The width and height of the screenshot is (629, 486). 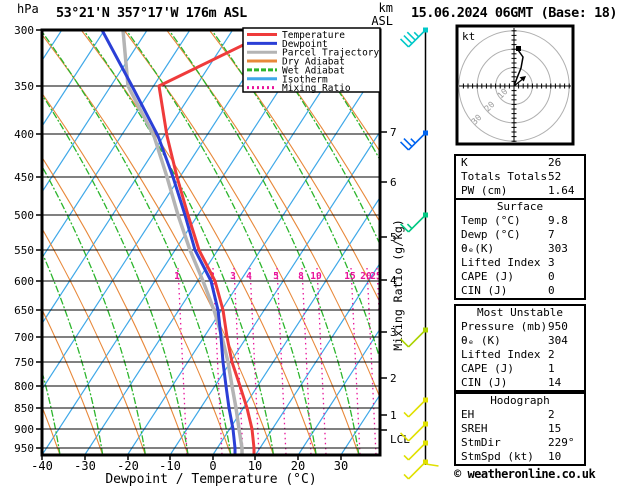 I want to click on temp-tick-label: -20, so click(x=128, y=466).